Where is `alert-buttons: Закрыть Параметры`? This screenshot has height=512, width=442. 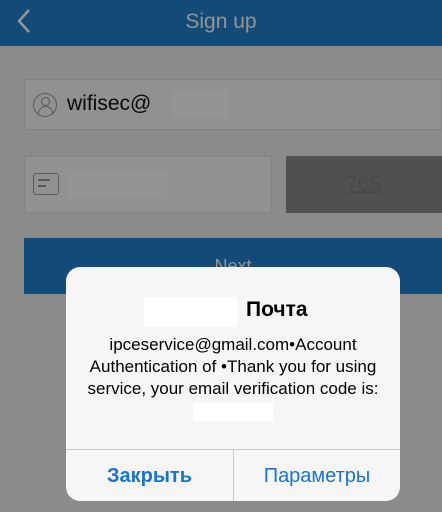
alert-buttons: Закрыть Параметры is located at coordinates (233, 475).